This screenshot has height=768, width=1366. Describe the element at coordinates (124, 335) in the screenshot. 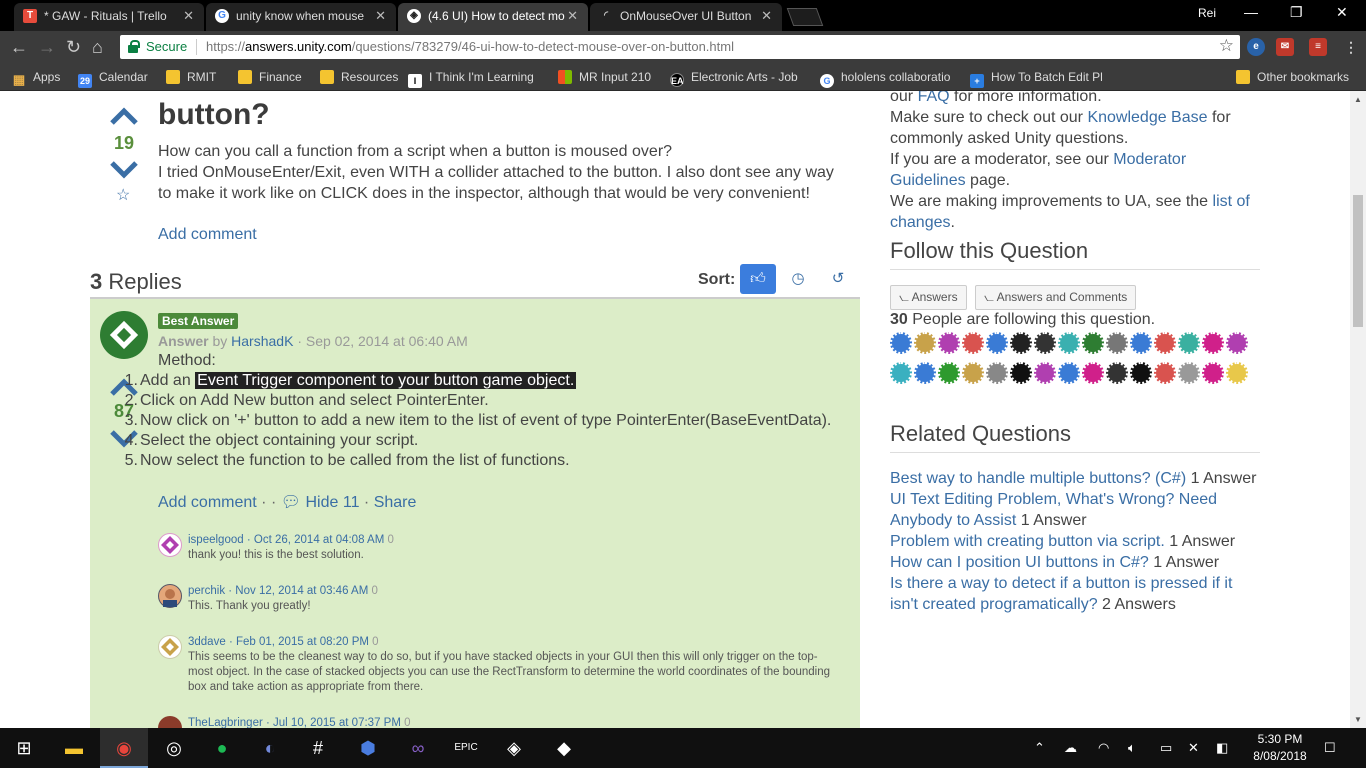

I see `answer-author-avatar` at that location.